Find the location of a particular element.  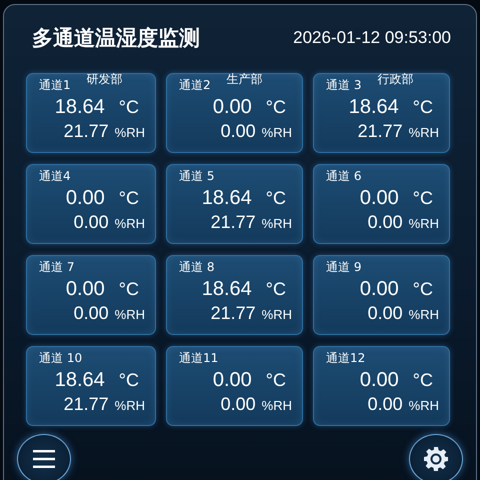

menu-icon is located at coordinates (44, 459).